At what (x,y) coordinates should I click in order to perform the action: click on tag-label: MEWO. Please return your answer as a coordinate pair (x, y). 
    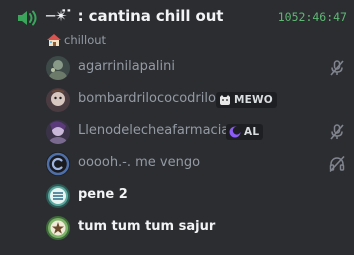
    Looking at the image, I should click on (253, 100).